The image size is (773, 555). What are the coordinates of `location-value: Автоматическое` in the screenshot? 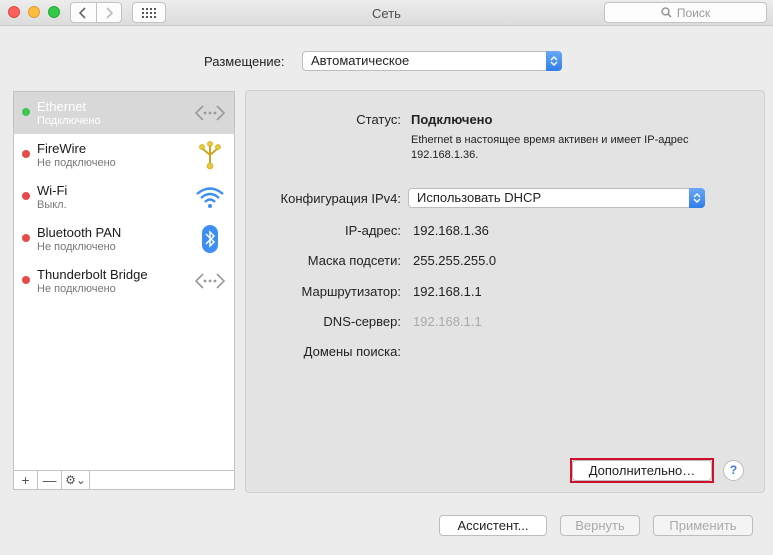 It's located at (360, 60).